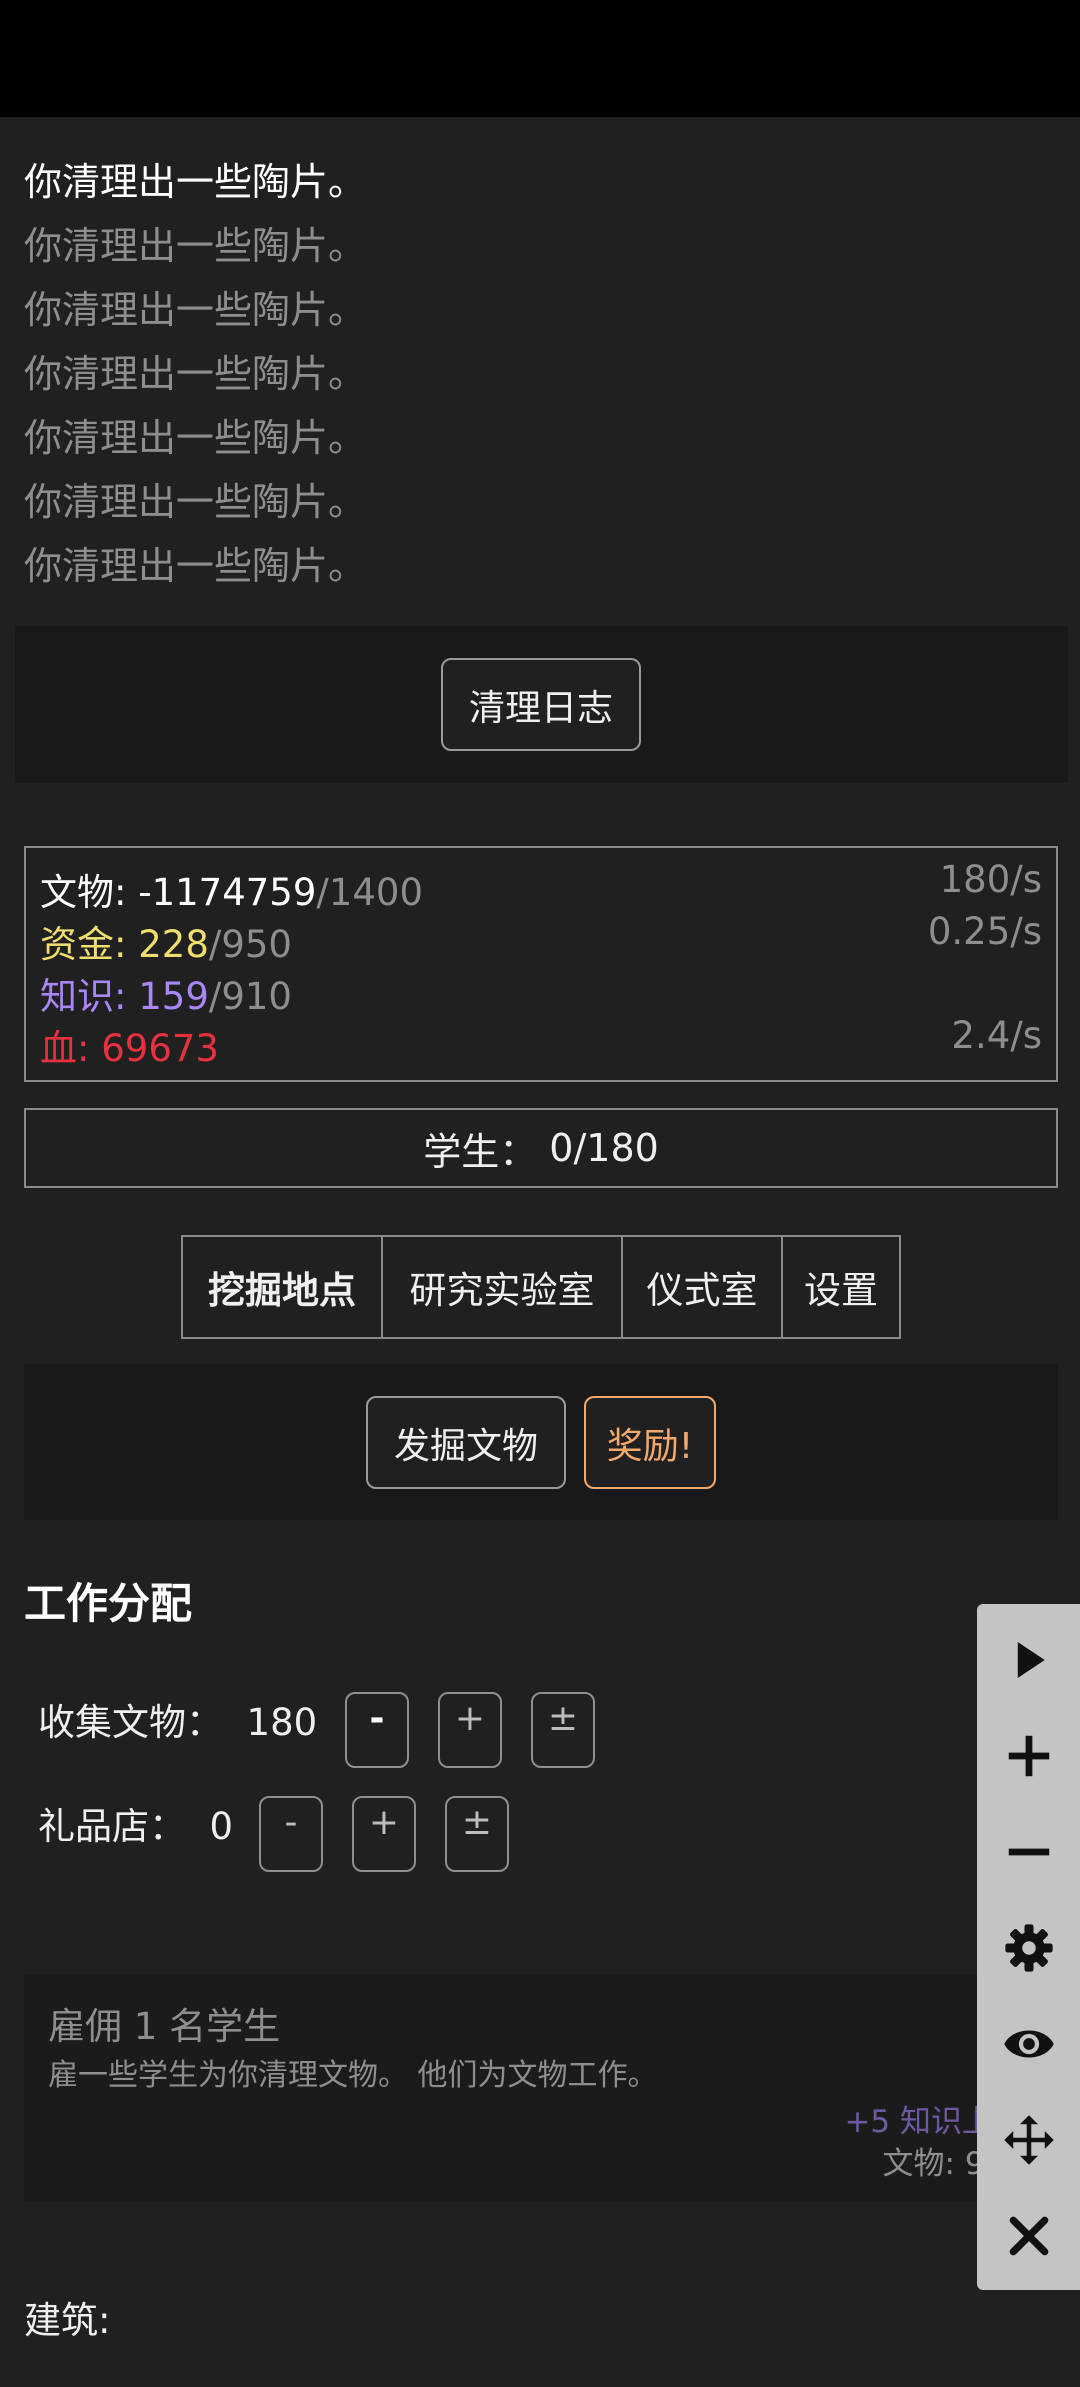  I want to click on card-title: 雇佣 1 名学生, so click(164, 2026).